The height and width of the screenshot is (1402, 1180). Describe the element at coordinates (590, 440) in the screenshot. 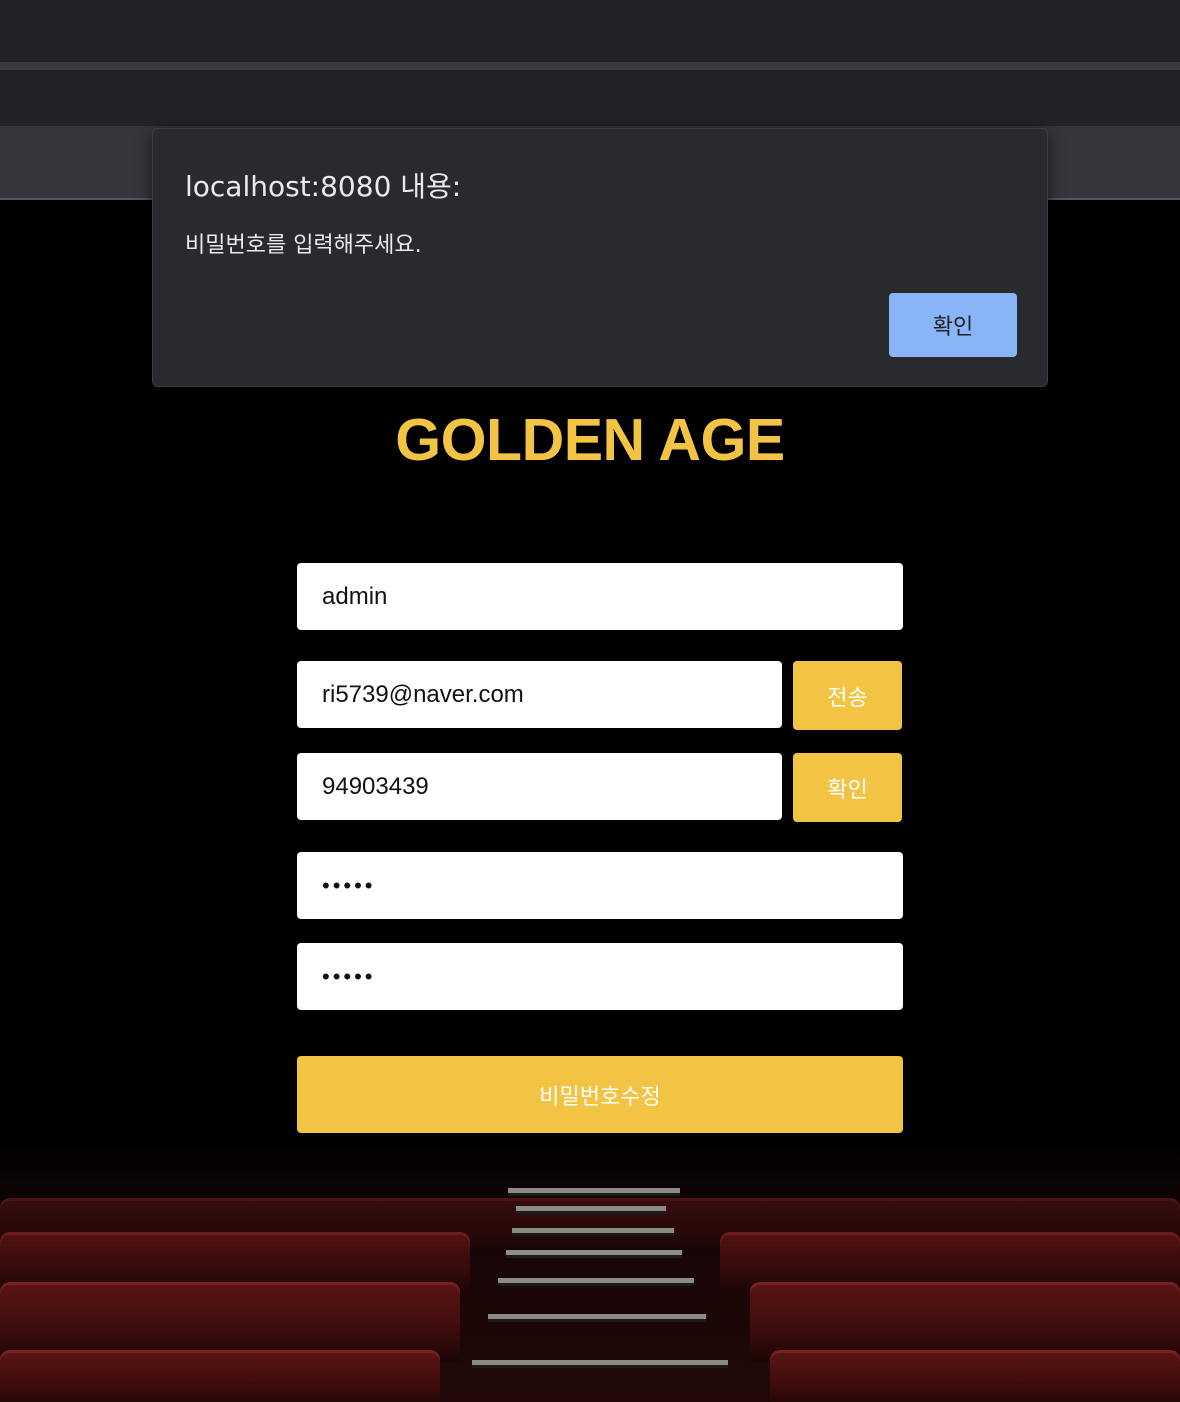

I see `brand-title: GOLDEN AGE` at that location.